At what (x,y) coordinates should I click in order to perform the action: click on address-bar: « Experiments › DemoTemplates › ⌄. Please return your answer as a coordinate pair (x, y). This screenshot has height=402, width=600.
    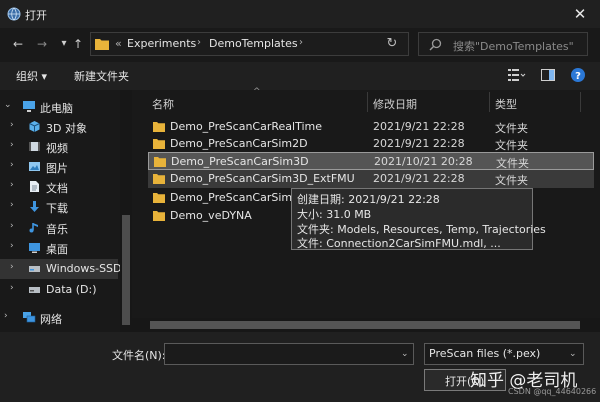
    Looking at the image, I should click on (268, 44).